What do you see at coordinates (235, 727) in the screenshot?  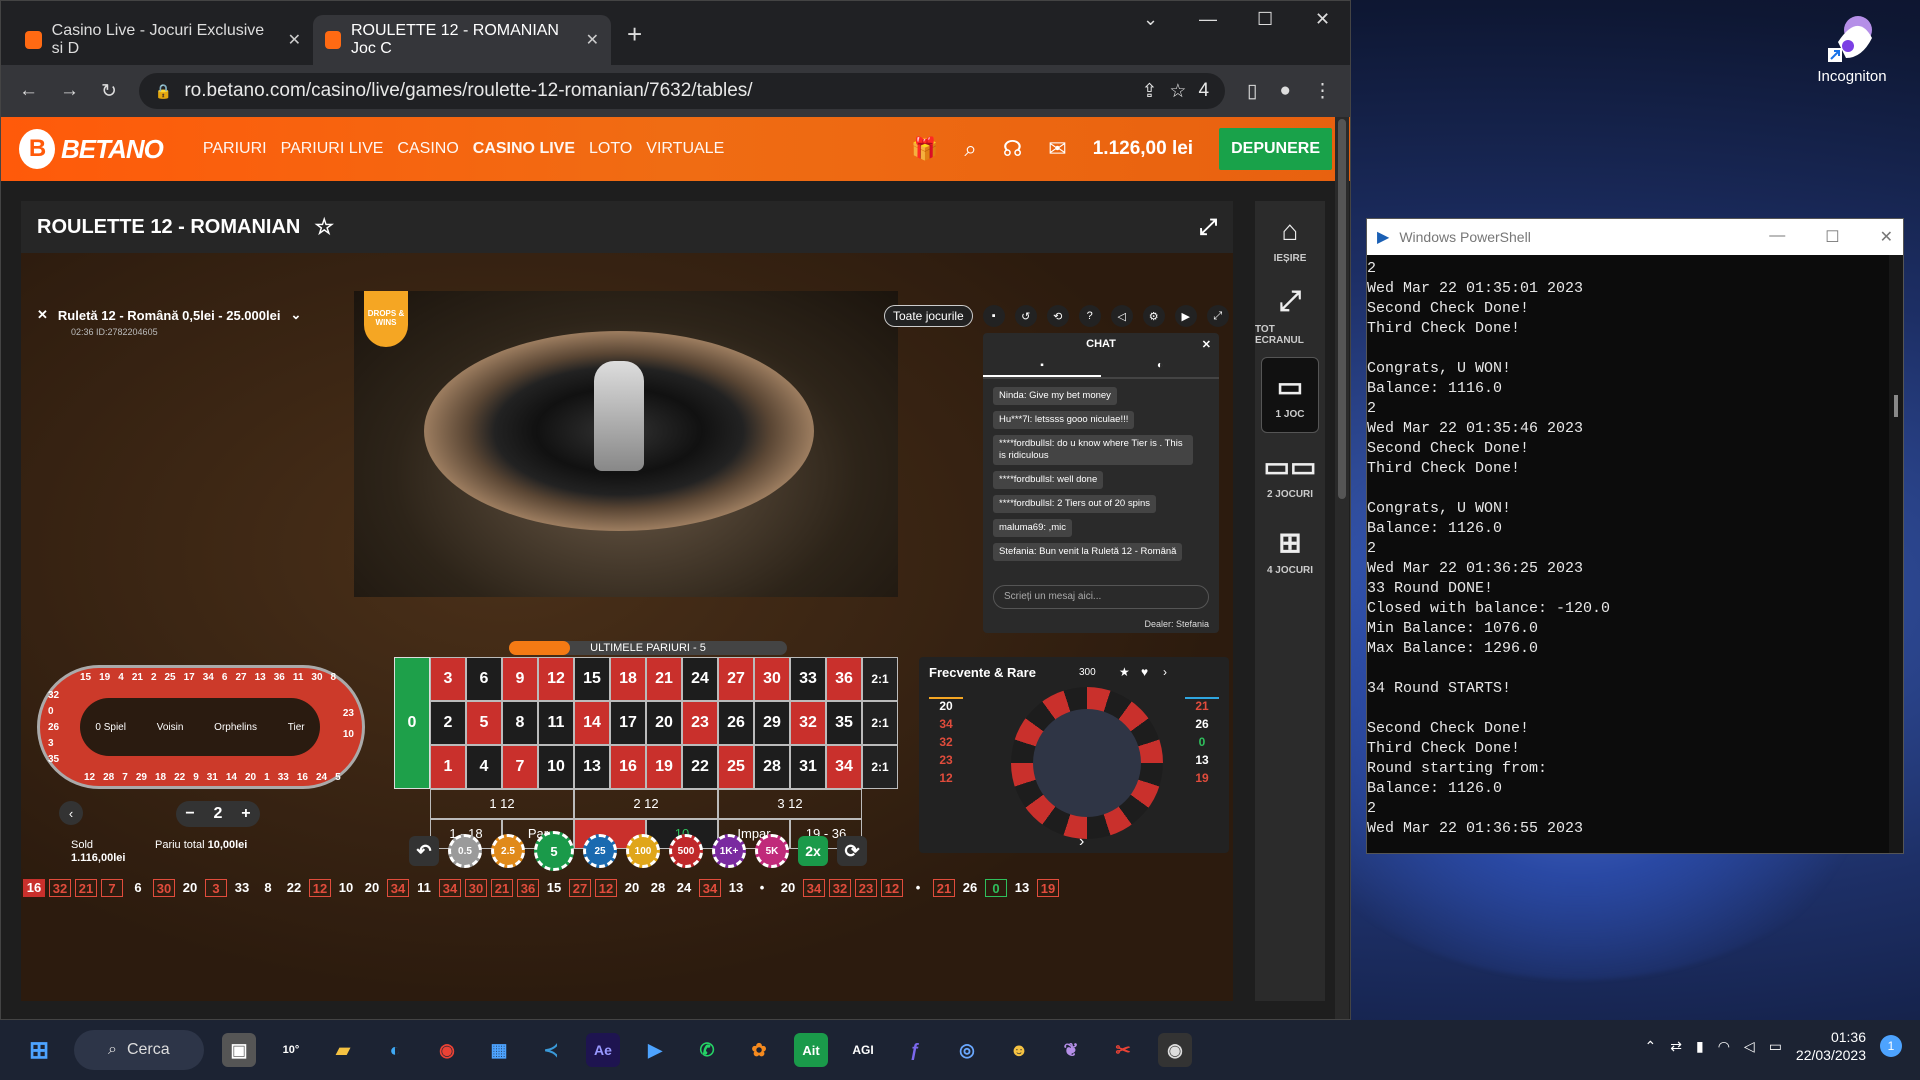 I see `section-orphelins: Orphelins` at bounding box center [235, 727].